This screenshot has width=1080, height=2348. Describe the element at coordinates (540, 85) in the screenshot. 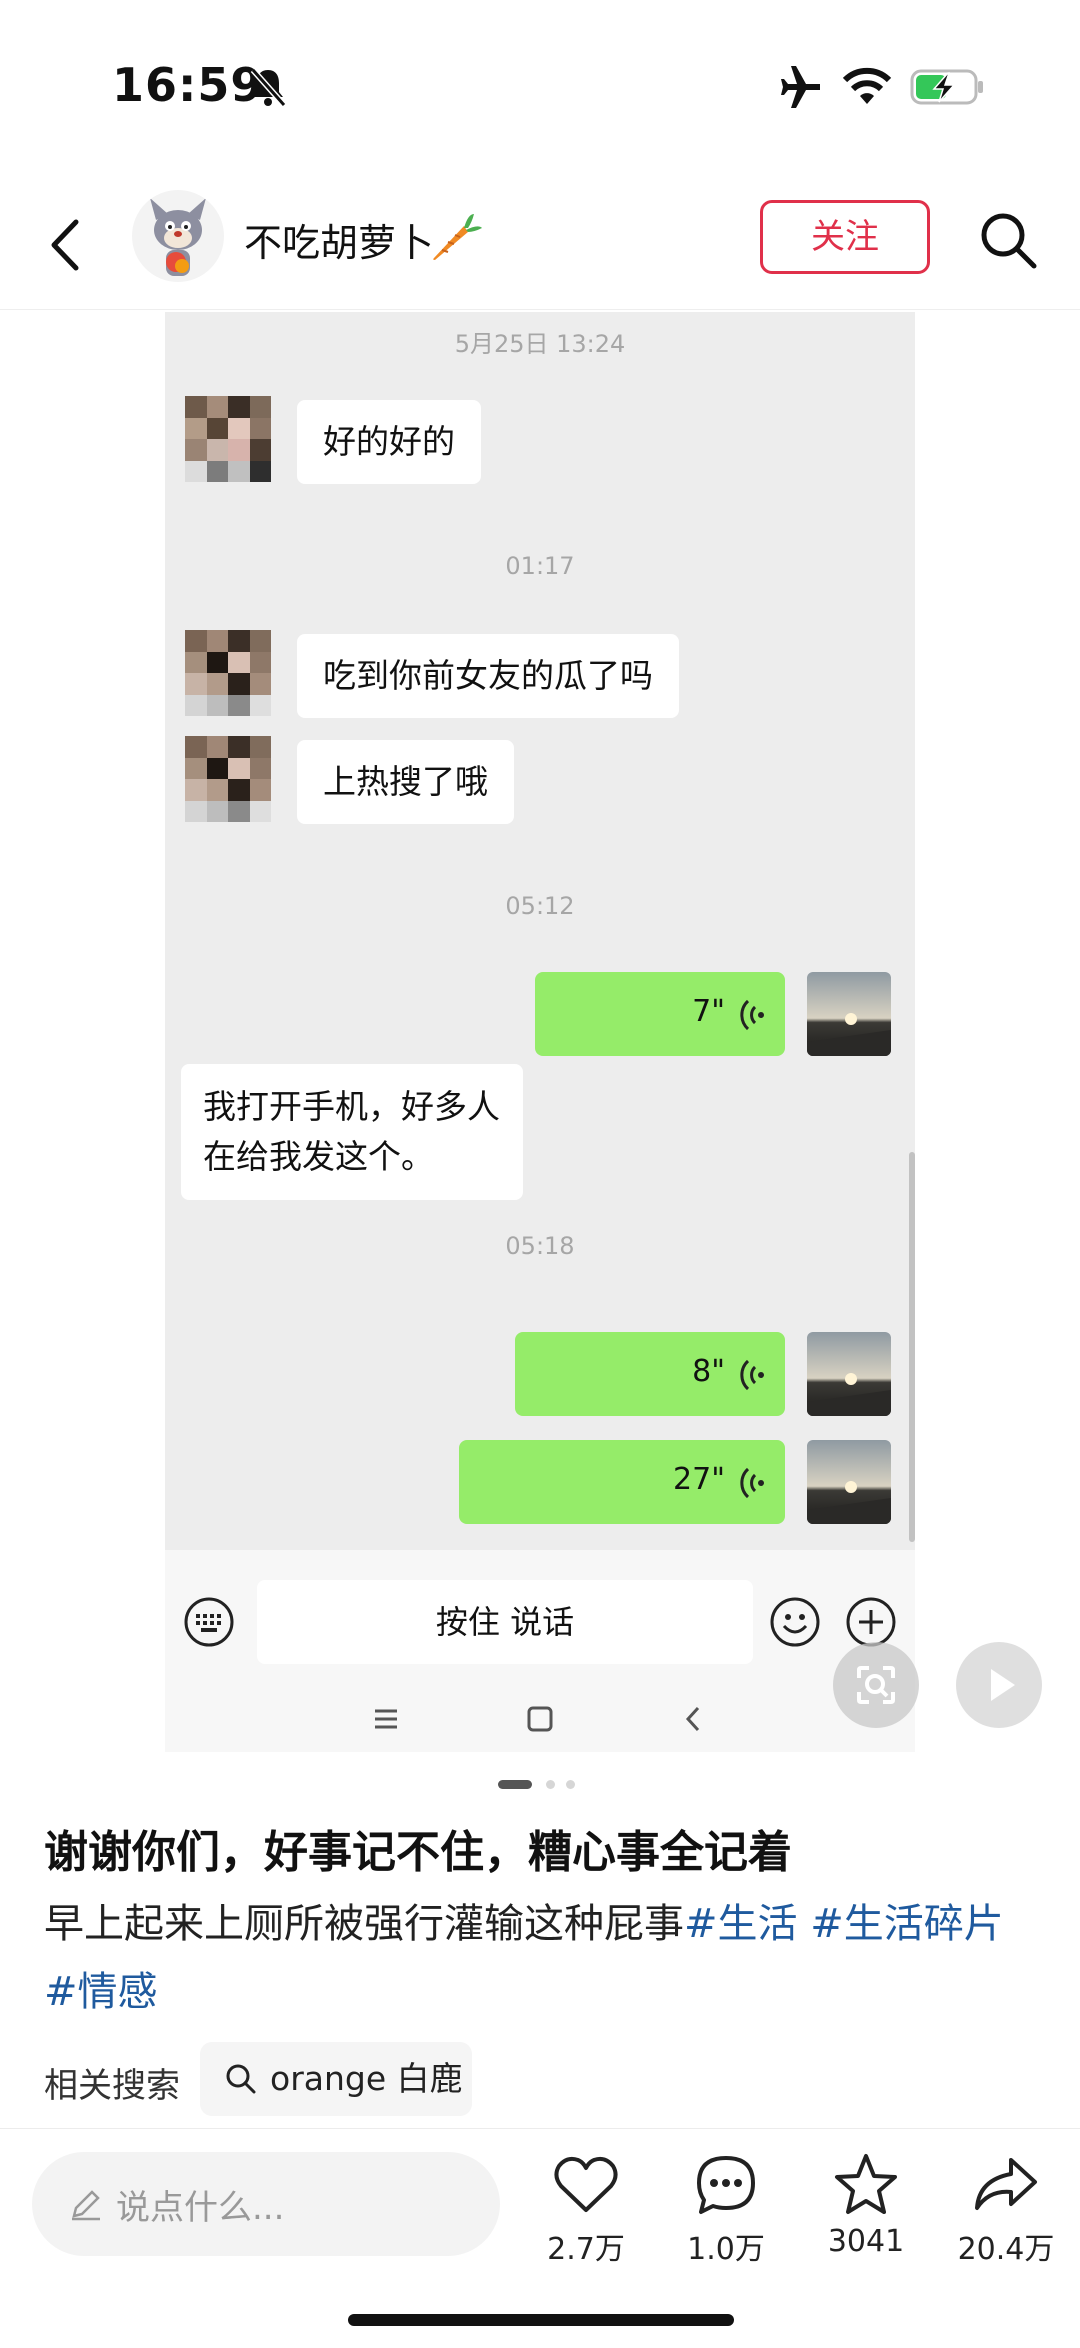

I see `status-bar: 16:59` at that location.